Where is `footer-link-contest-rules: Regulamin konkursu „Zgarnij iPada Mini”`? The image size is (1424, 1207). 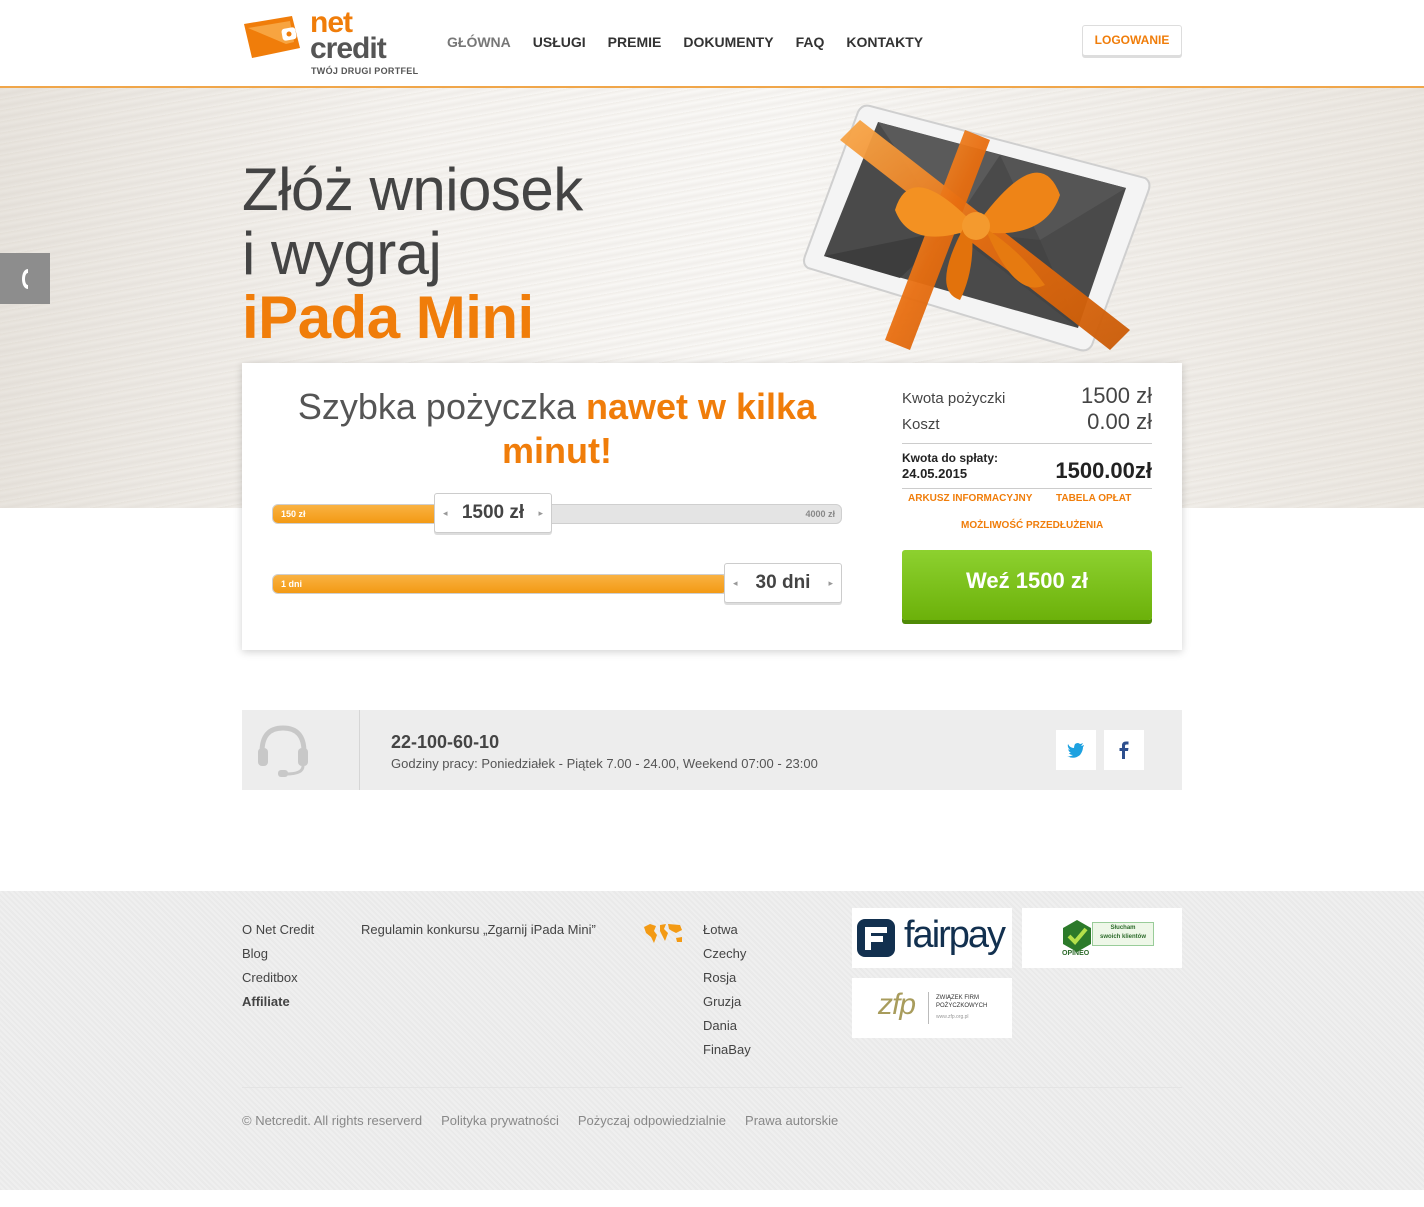
footer-link-contest-rules: Regulamin konkursu „Zgarnij iPada Mini” is located at coordinates (478, 930).